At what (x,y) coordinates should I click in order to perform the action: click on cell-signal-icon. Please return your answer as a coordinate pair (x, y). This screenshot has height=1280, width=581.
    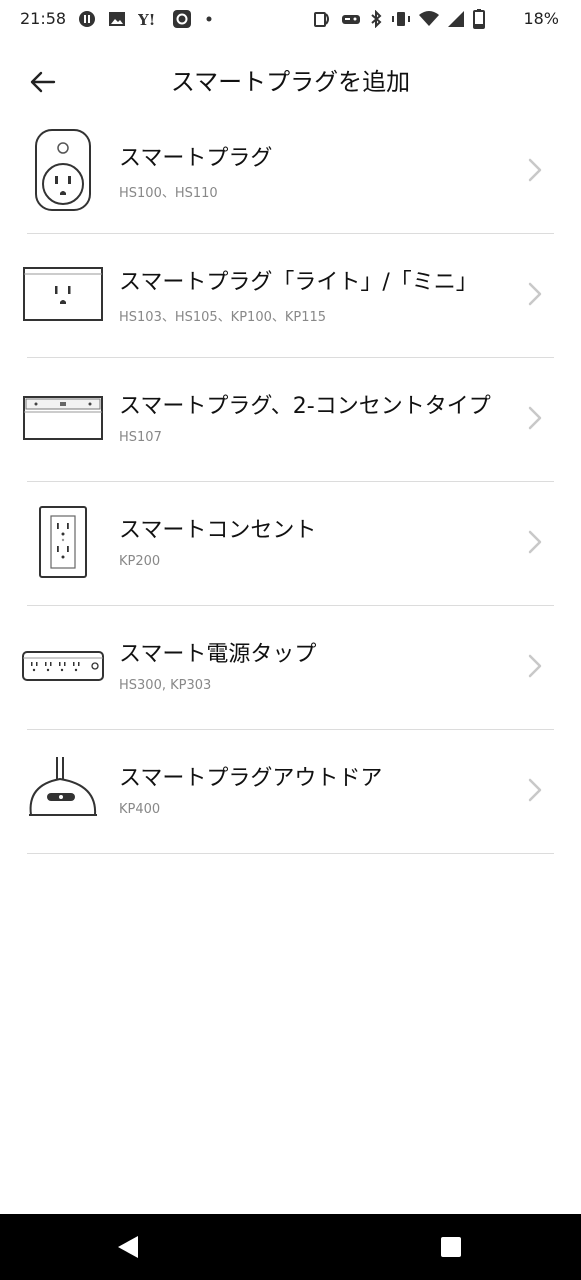
    Looking at the image, I should click on (456, 19).